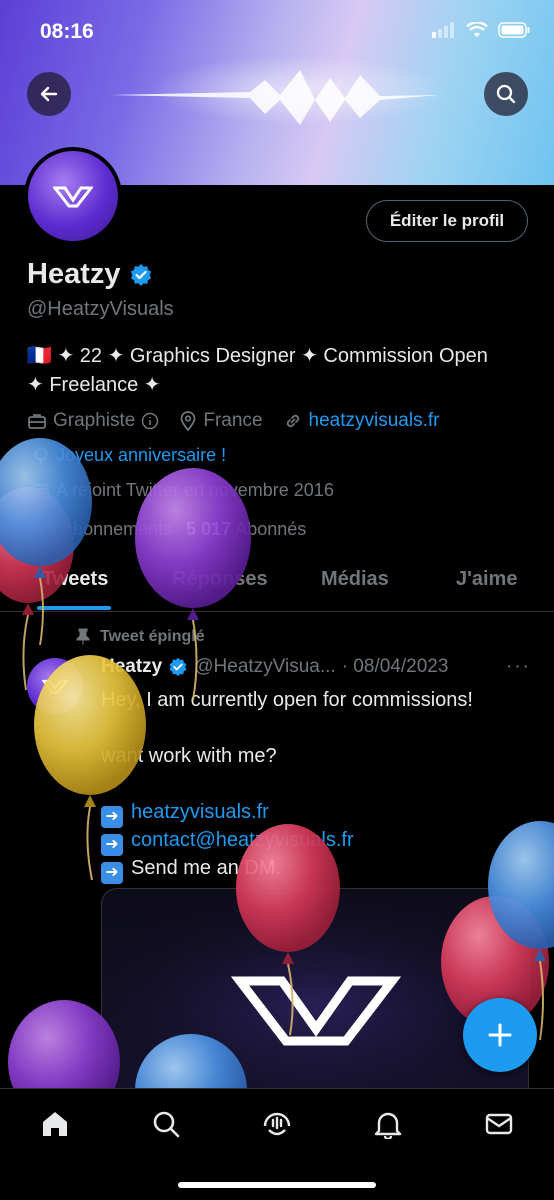  I want to click on pin-icon, so click(83, 636).